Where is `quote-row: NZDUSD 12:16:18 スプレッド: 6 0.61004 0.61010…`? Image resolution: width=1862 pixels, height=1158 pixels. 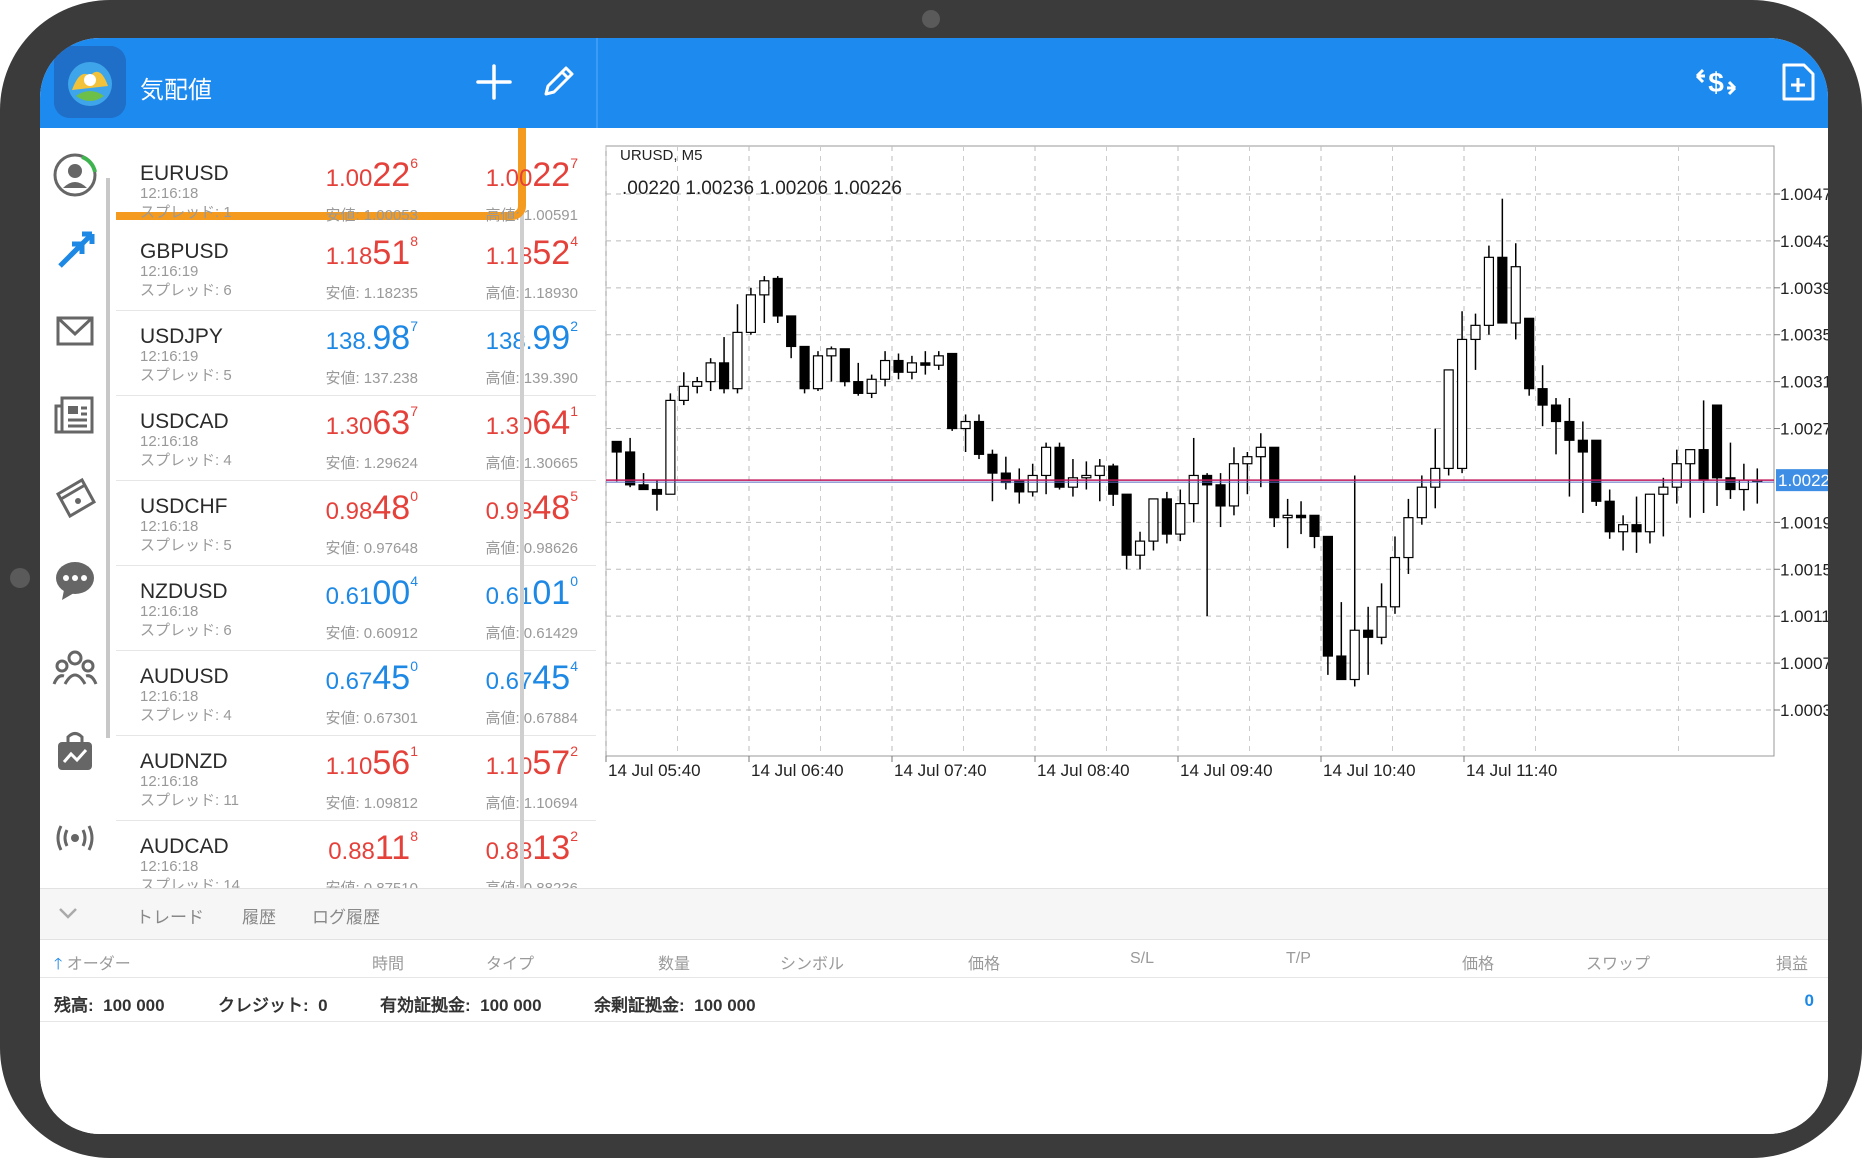
quote-row: NZDUSD 12:16:18 スプレッド: 6 0.61004 0.61010… is located at coordinates (356, 608).